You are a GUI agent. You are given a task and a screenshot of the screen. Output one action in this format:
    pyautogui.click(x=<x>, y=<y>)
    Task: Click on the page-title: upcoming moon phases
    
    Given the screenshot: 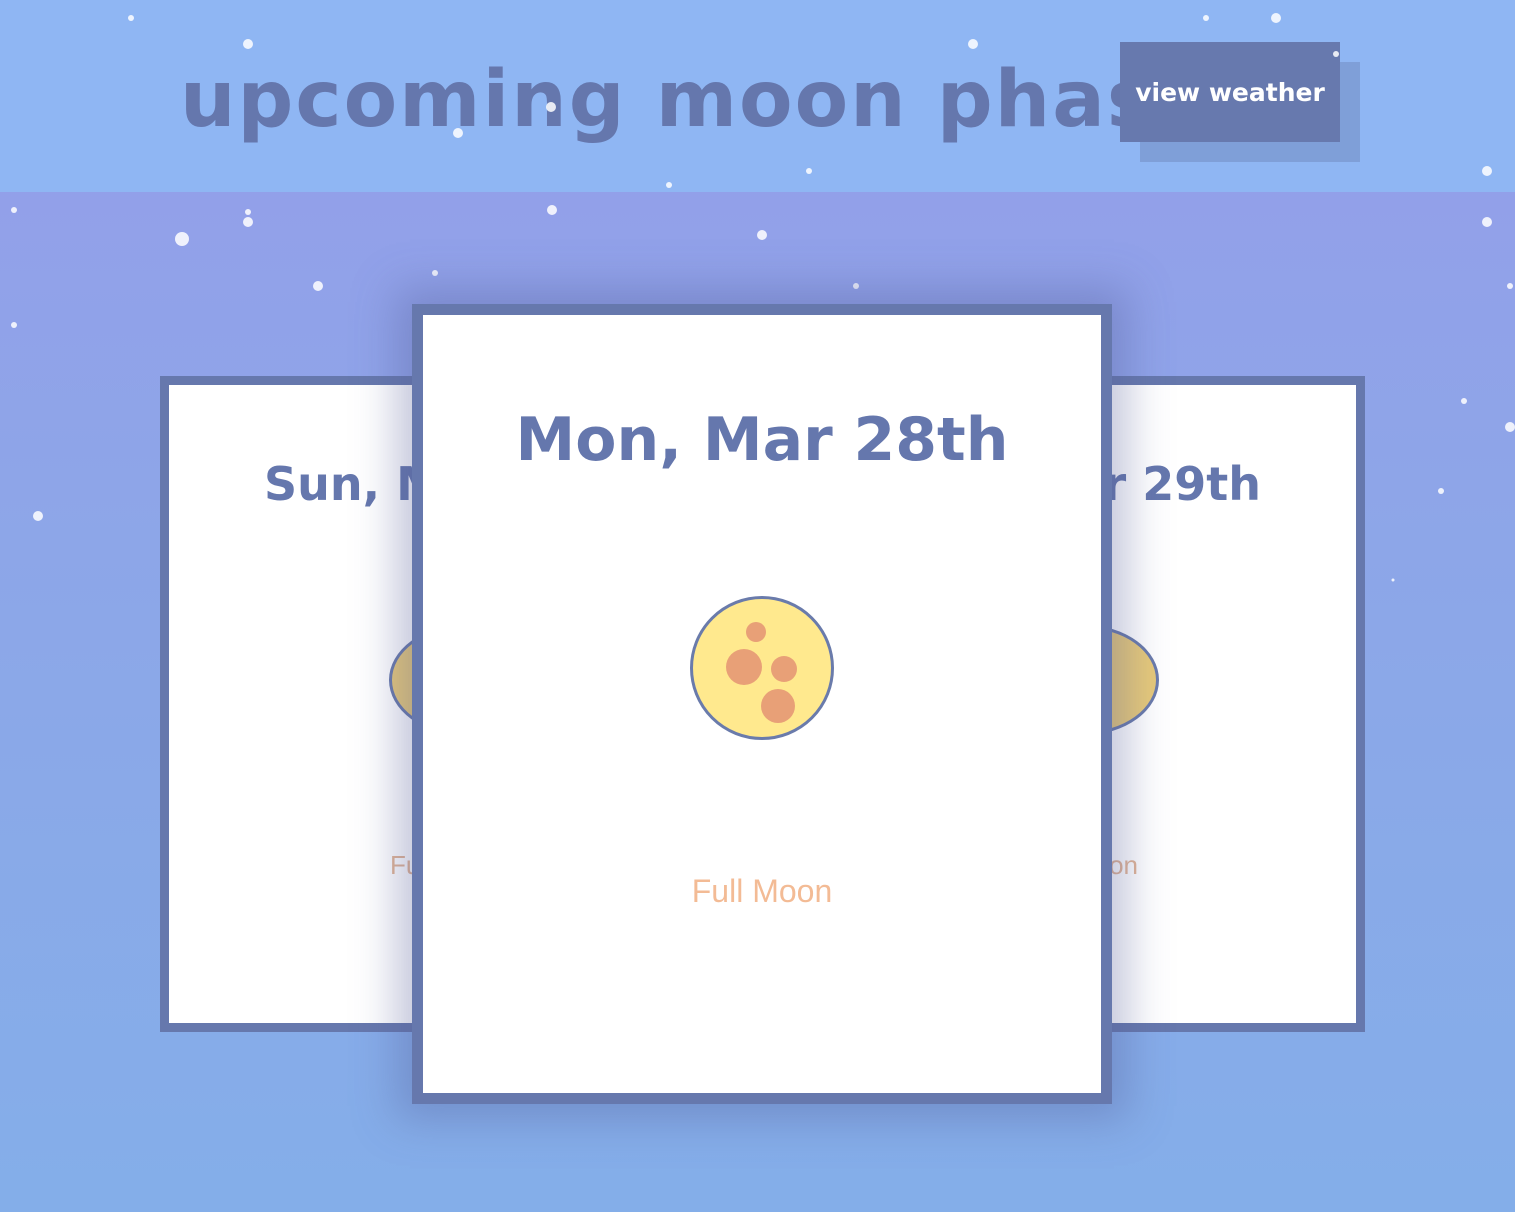 What is the action you would take?
    pyautogui.click(x=719, y=100)
    